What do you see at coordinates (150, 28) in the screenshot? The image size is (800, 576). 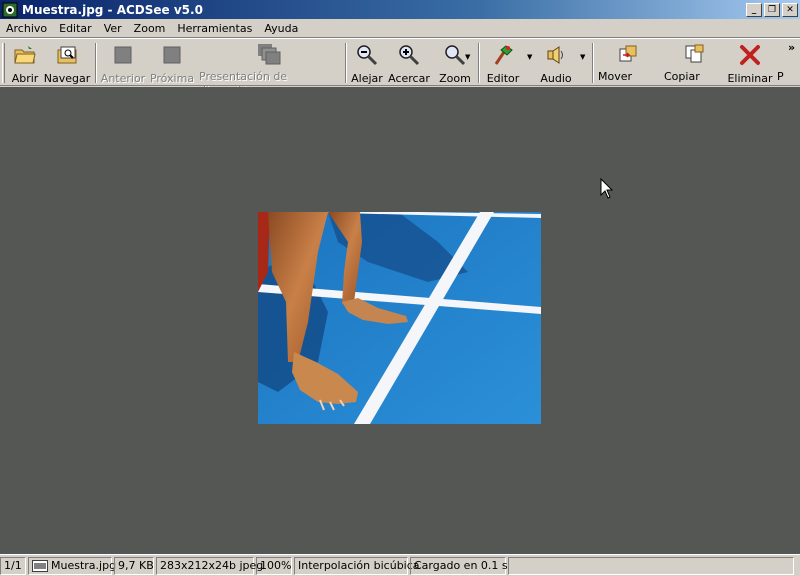 I see `menu-zoom: Zoom` at bounding box center [150, 28].